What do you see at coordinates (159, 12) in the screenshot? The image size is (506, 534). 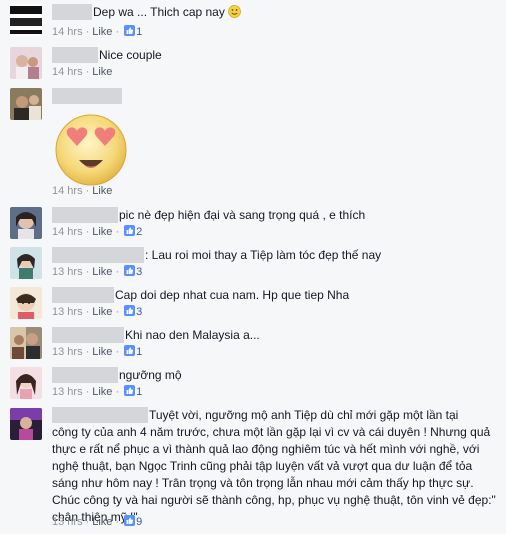 I see `comment-text: Dep wa ... Thich cap nay` at bounding box center [159, 12].